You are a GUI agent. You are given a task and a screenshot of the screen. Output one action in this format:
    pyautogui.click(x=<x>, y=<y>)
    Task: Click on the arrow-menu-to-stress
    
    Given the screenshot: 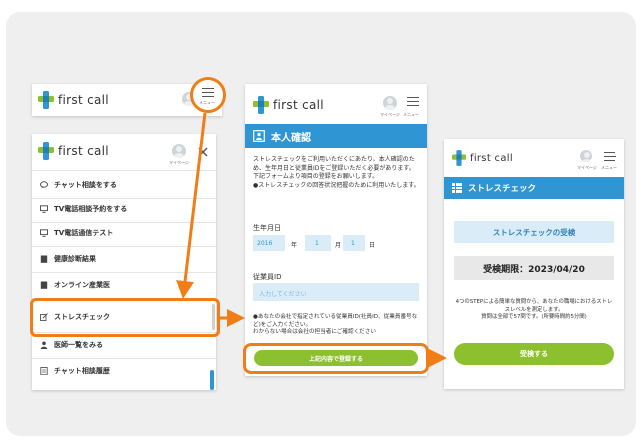 What is the action you would take?
    pyautogui.click(x=191, y=205)
    